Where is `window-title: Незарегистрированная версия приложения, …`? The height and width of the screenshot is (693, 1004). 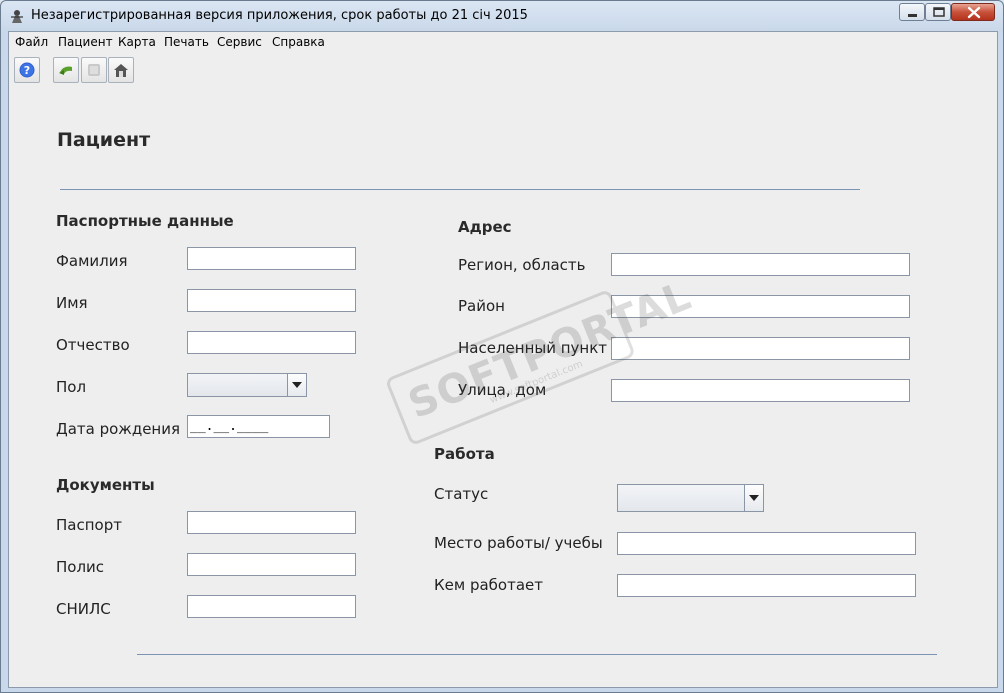
window-title: Незарегистрированная версия приложения, … is located at coordinates (279, 15).